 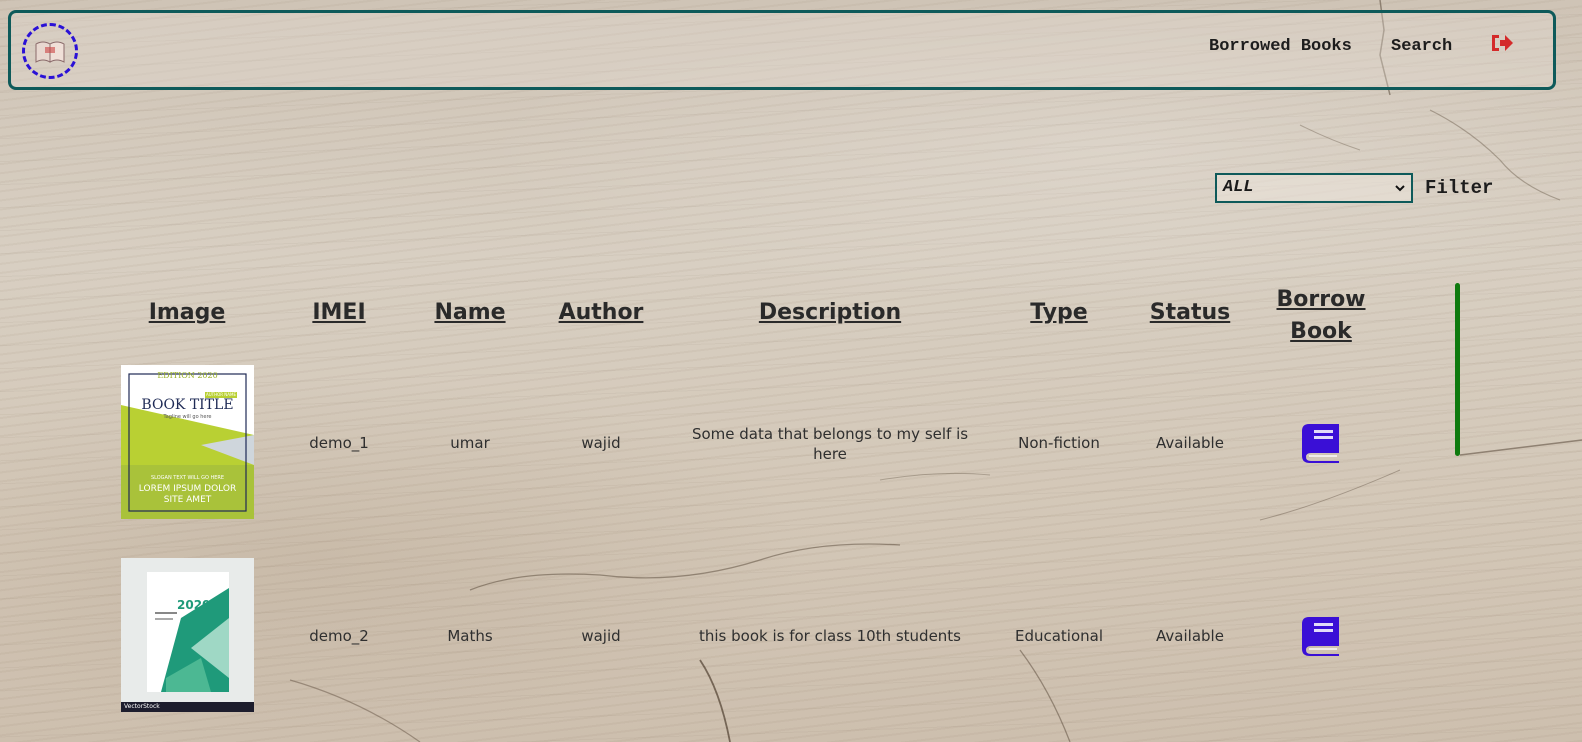 What do you see at coordinates (830, 434) in the screenshot?
I see `cell-description-line1: Some data that belongs to my self is` at bounding box center [830, 434].